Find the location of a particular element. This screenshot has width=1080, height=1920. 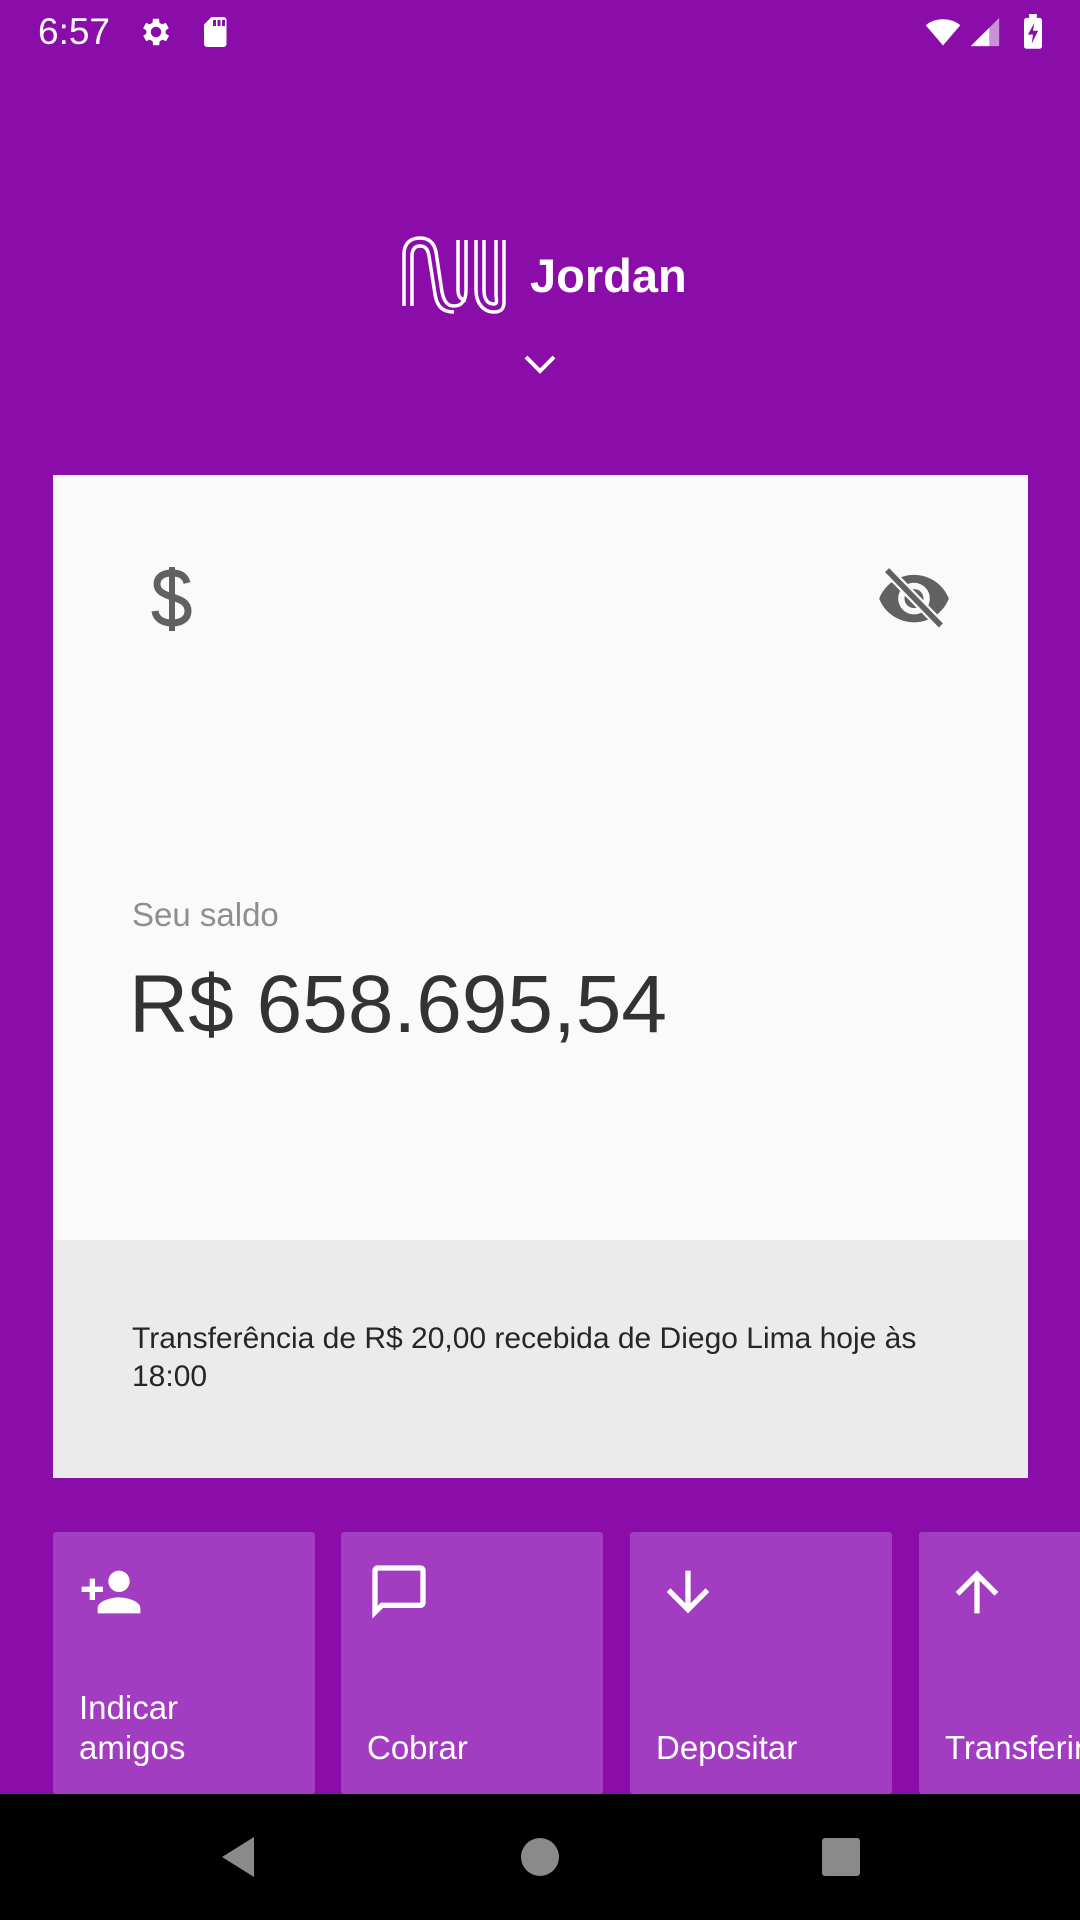

chevron-down-icon is located at coordinates (540, 365).